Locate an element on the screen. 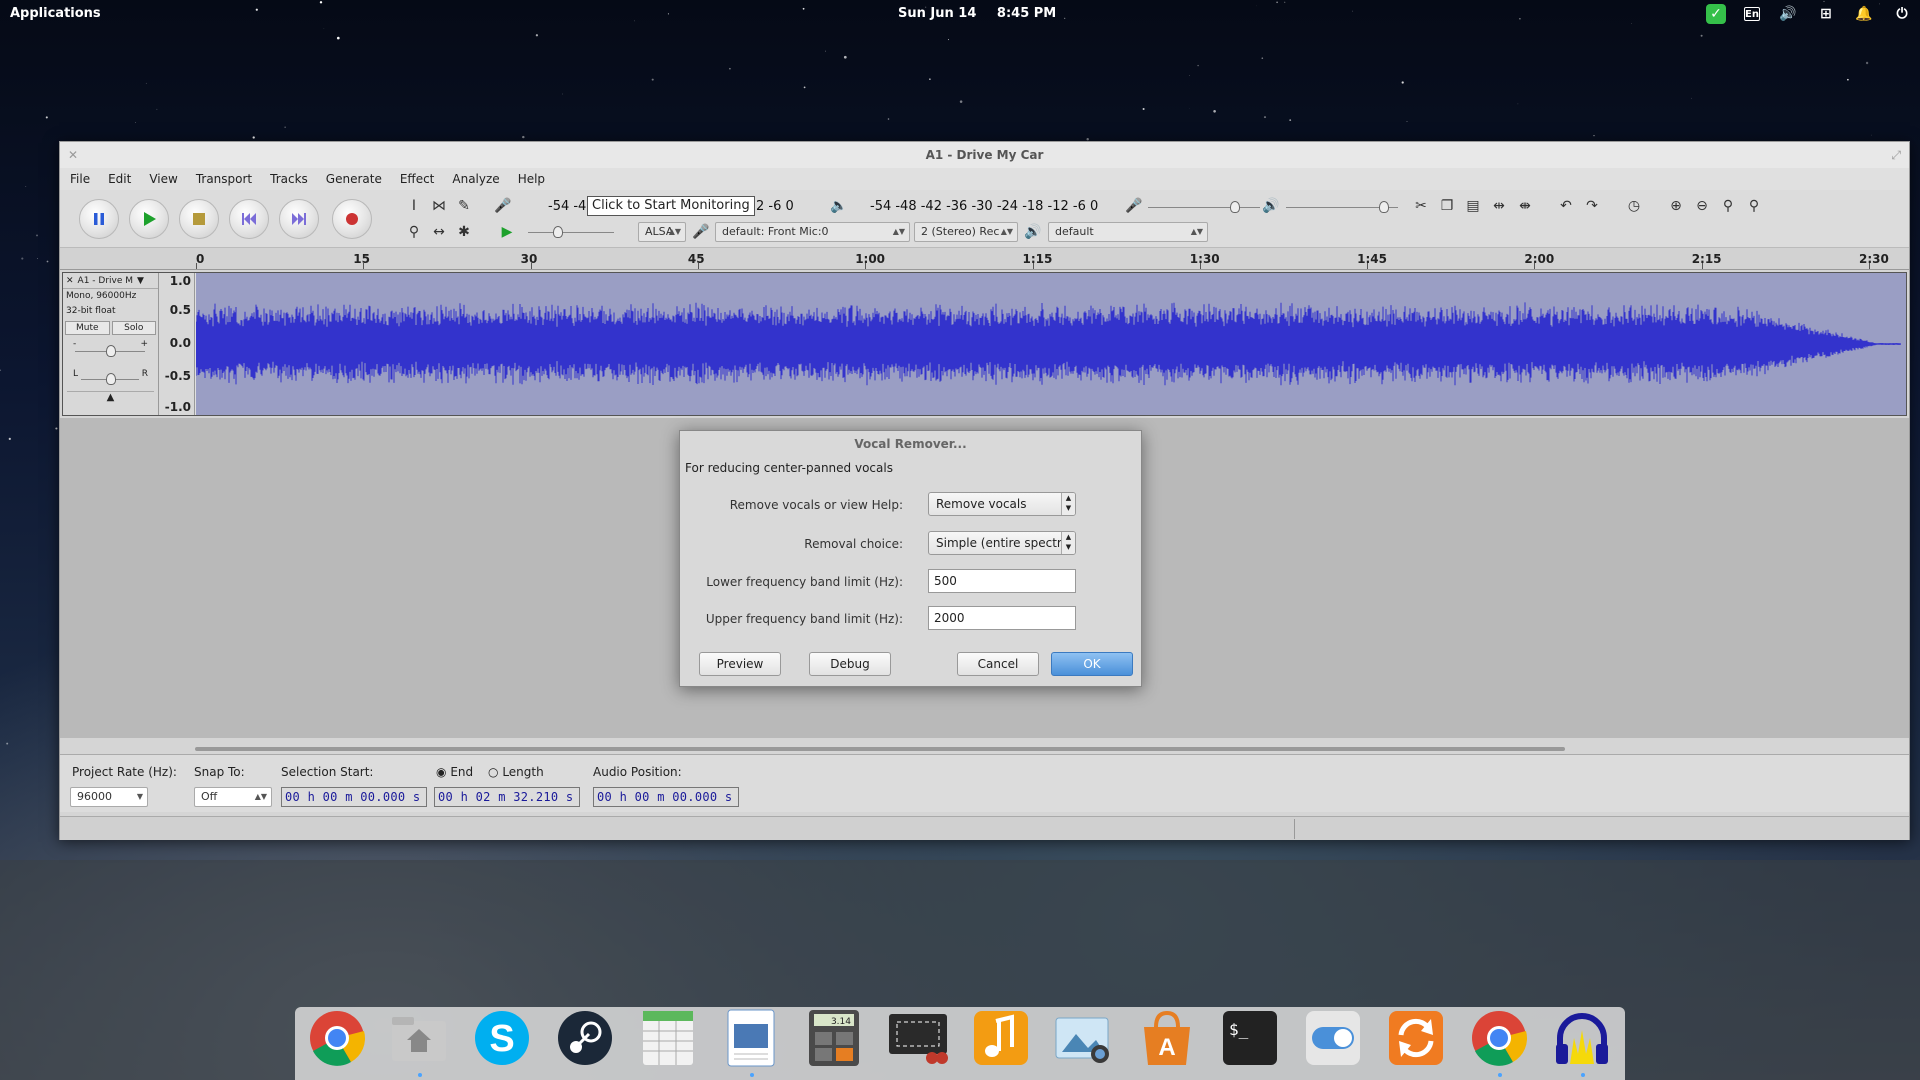 Image resolution: width=1920 pixels, height=1080 pixels. track-name-menu: ✕ A1 - Drive M ▼ is located at coordinates (110, 281).